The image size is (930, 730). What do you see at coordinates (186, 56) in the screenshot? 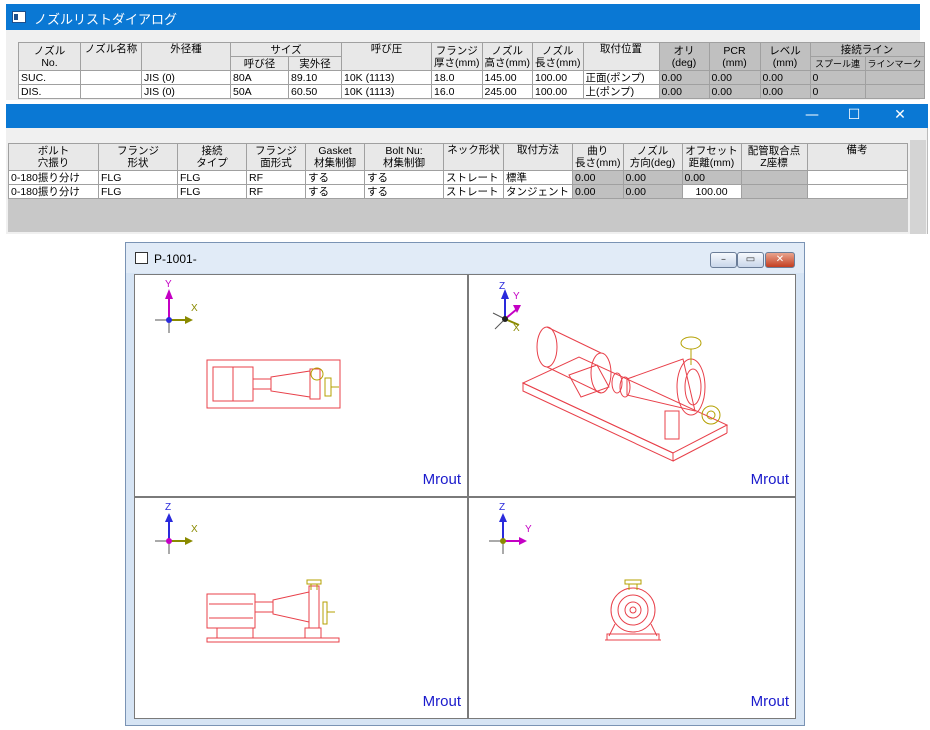
I see `header-outer-dia-type: 外径種` at bounding box center [186, 56].